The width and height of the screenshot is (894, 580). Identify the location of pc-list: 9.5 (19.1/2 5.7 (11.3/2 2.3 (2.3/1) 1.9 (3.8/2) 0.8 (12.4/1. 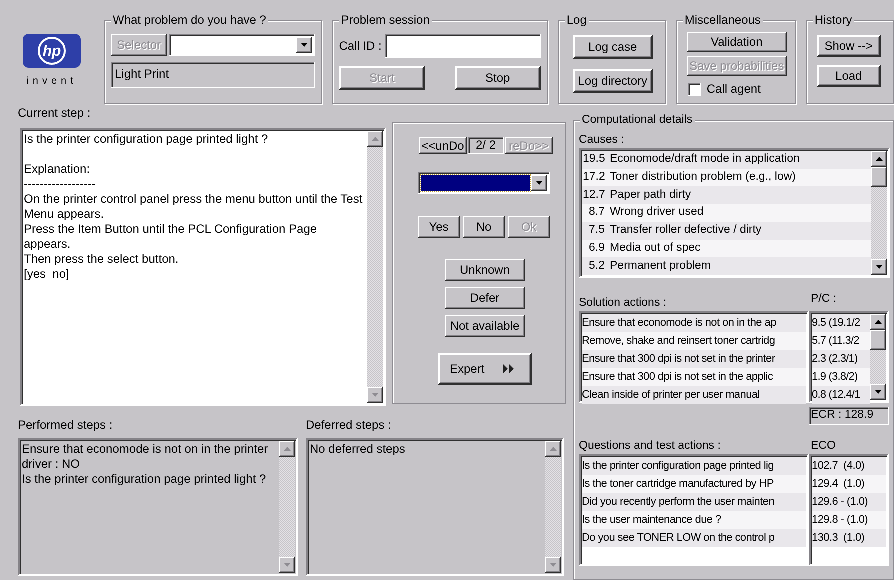
(849, 357).